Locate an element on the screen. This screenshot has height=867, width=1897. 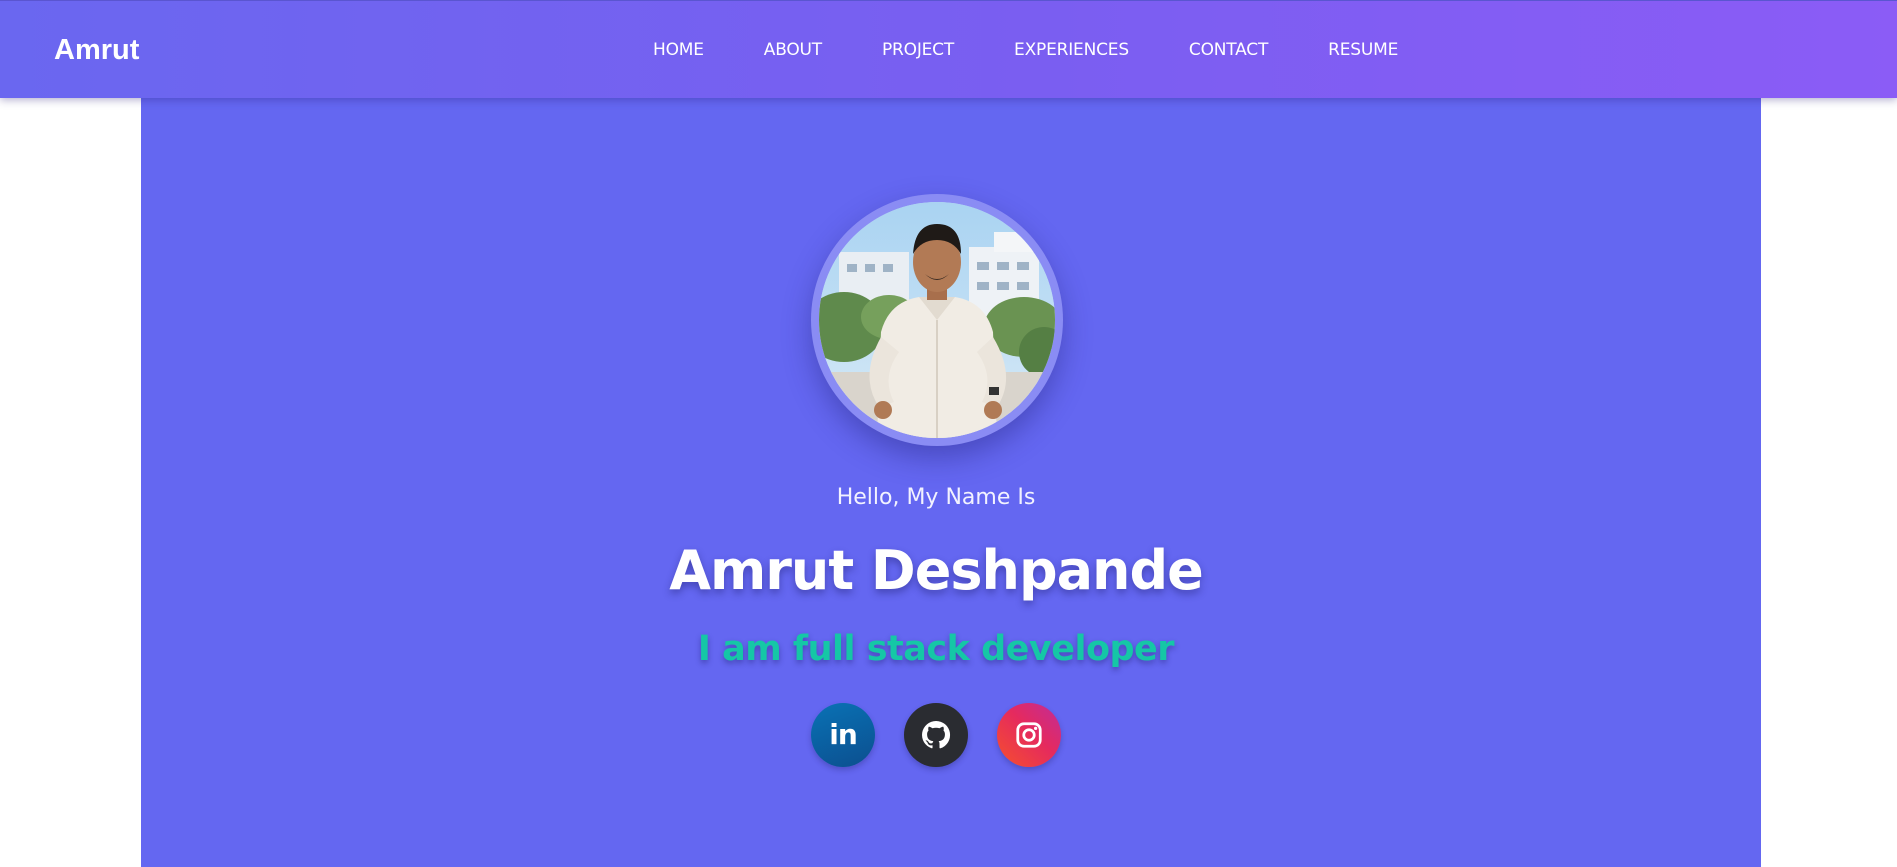
nav-link-contact: CONTACT is located at coordinates (1228, 50).